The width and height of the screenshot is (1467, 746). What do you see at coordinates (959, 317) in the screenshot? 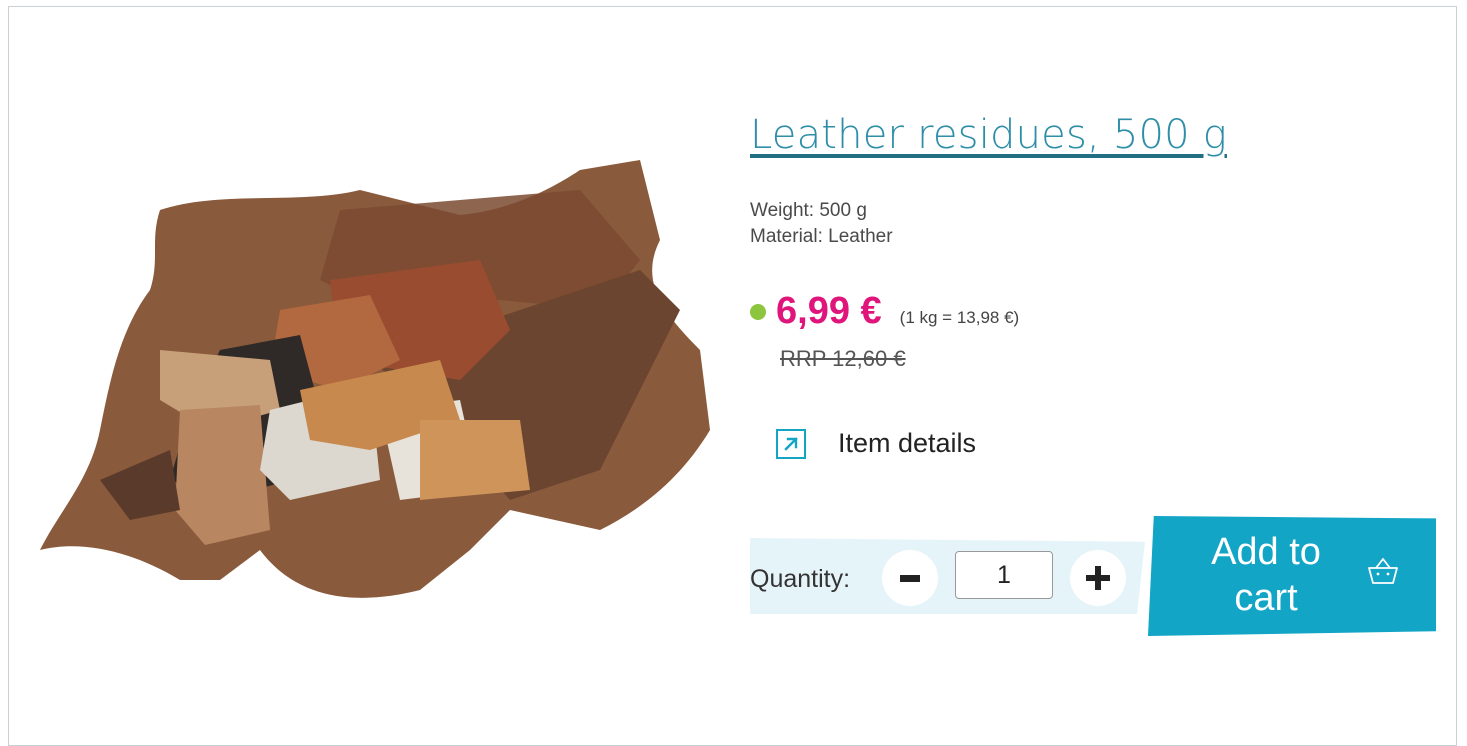
I see `unit-price: (1 kg = 13,98 €)` at bounding box center [959, 317].